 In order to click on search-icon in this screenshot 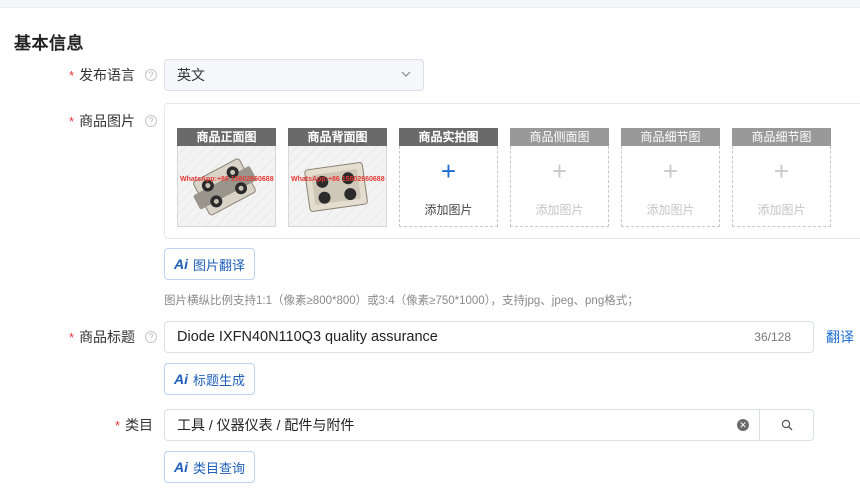, I will do `click(786, 425)`.